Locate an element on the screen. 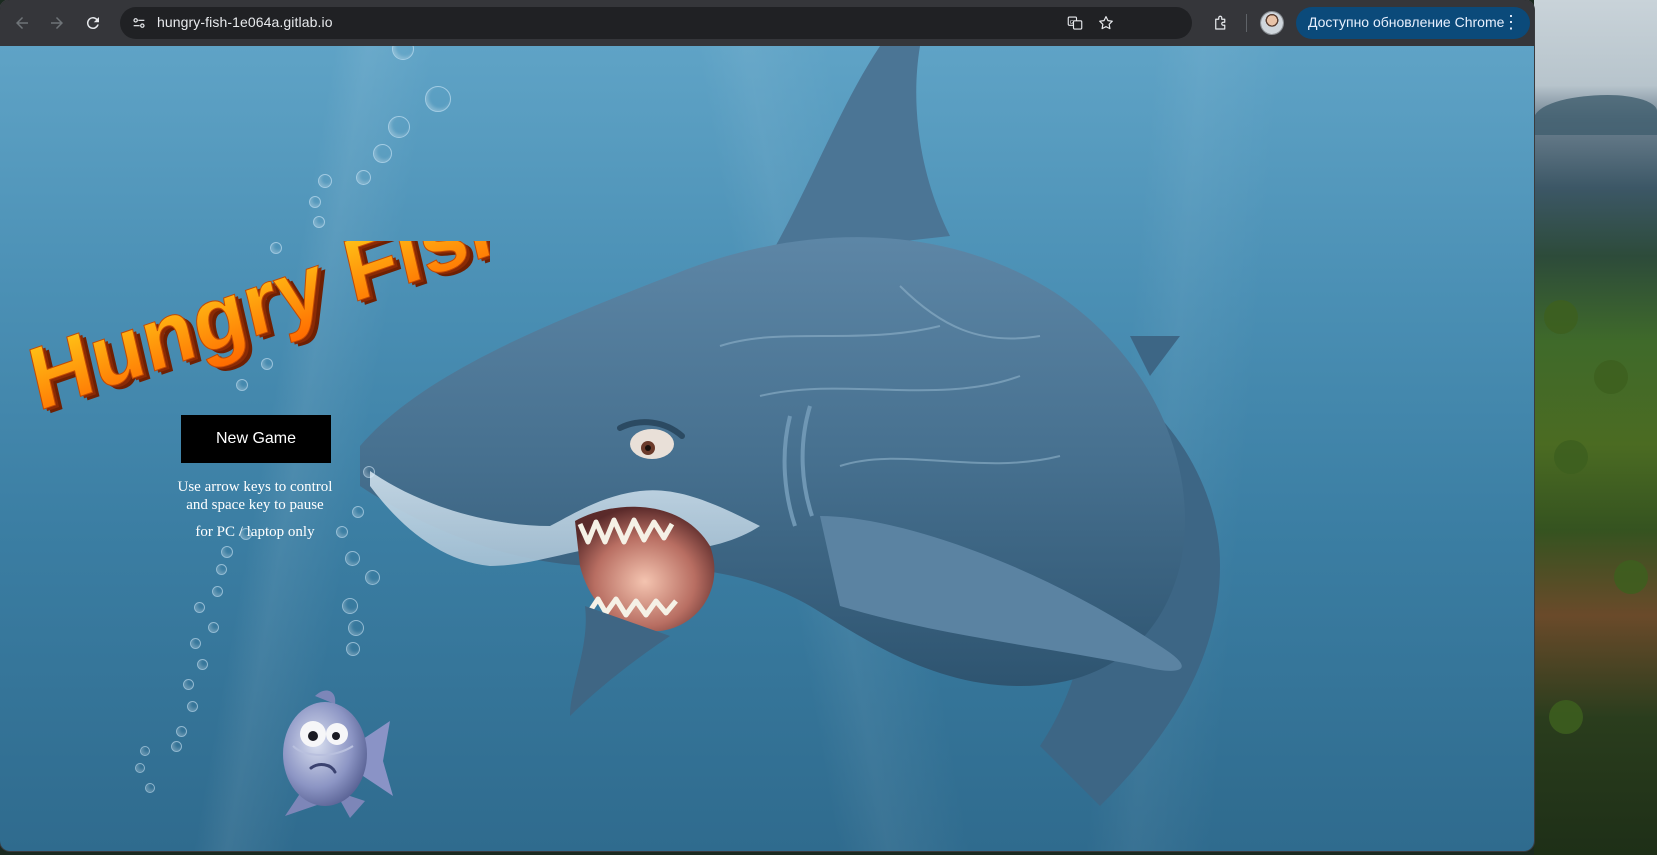 The width and height of the screenshot is (1657, 855). wallpaper-hill is located at coordinates (1595, 115).